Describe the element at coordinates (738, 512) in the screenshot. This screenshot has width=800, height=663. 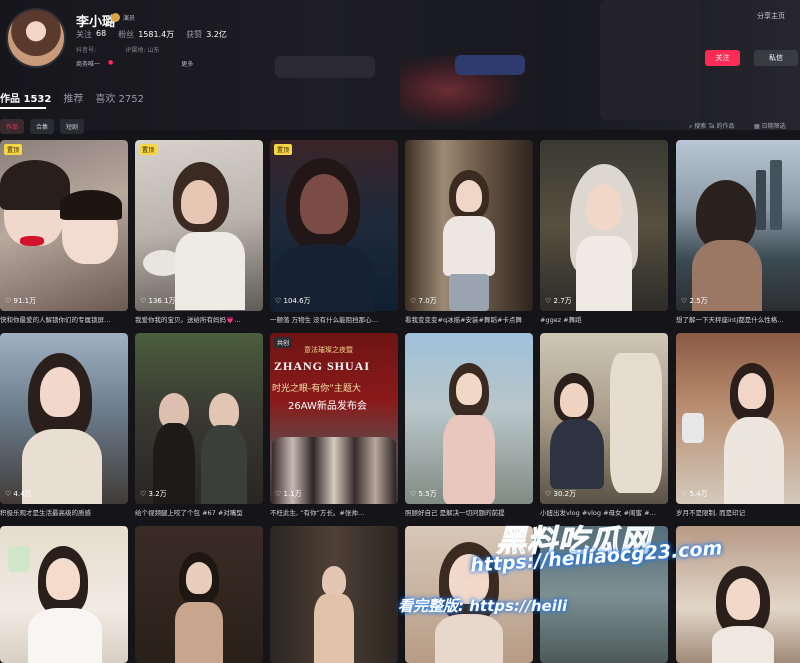
I see `video-caption: 岁月不是限制, 而是印记` at that location.